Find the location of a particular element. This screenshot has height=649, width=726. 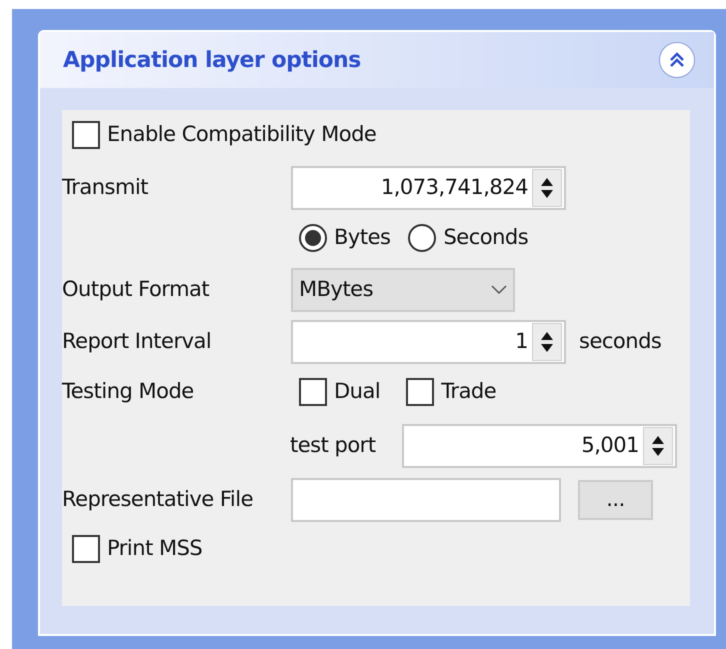

radio-label: Bytes is located at coordinates (362, 238).